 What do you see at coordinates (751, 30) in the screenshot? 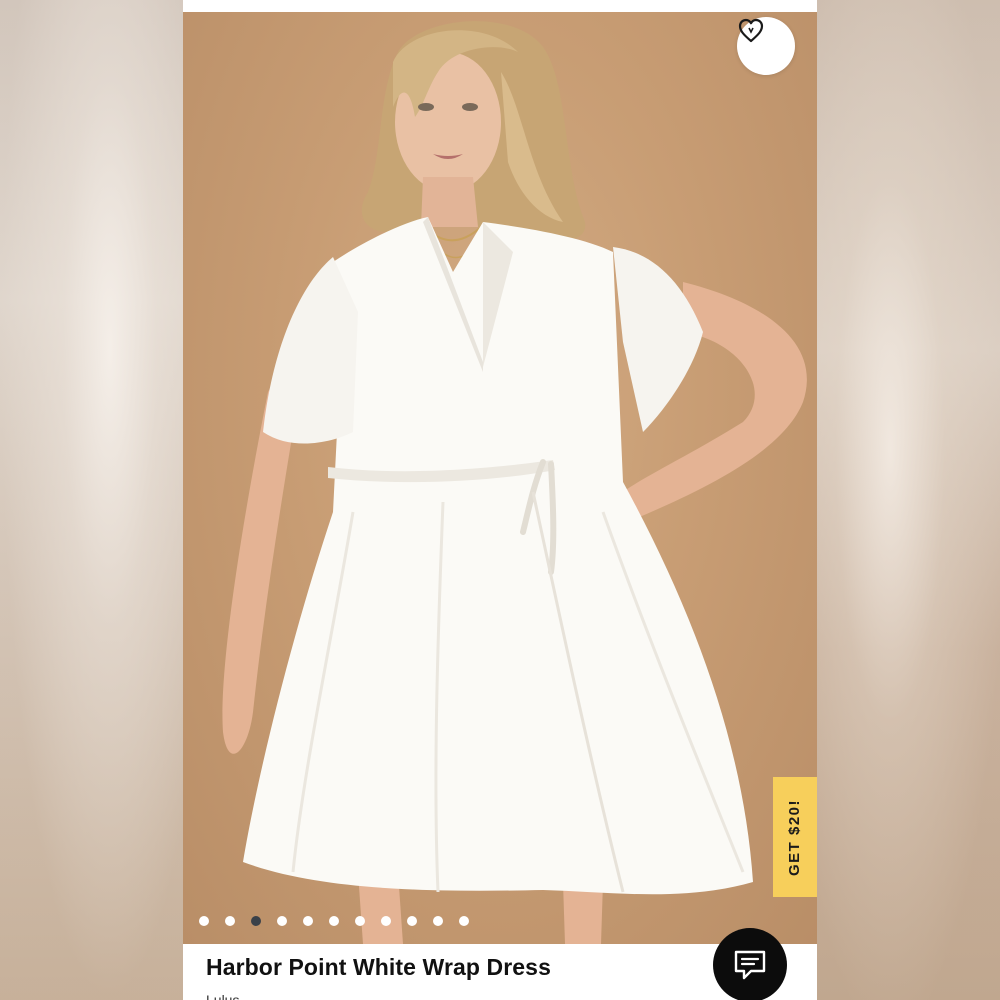
I see `heart-outline-icon` at bounding box center [751, 30].